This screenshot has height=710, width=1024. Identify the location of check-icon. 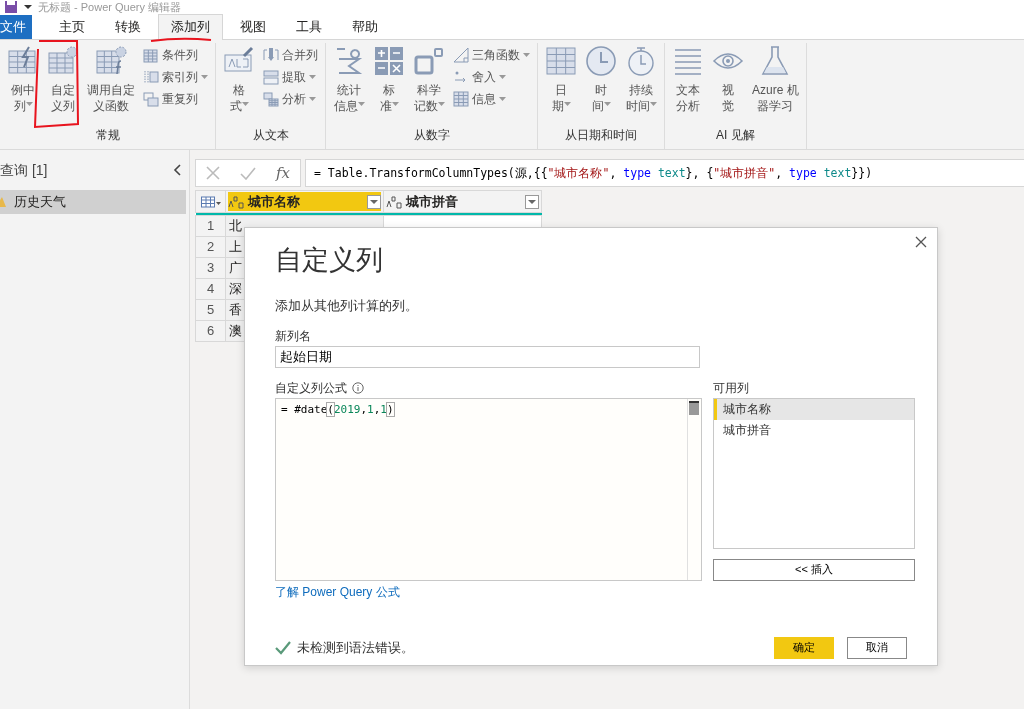
(247, 173).